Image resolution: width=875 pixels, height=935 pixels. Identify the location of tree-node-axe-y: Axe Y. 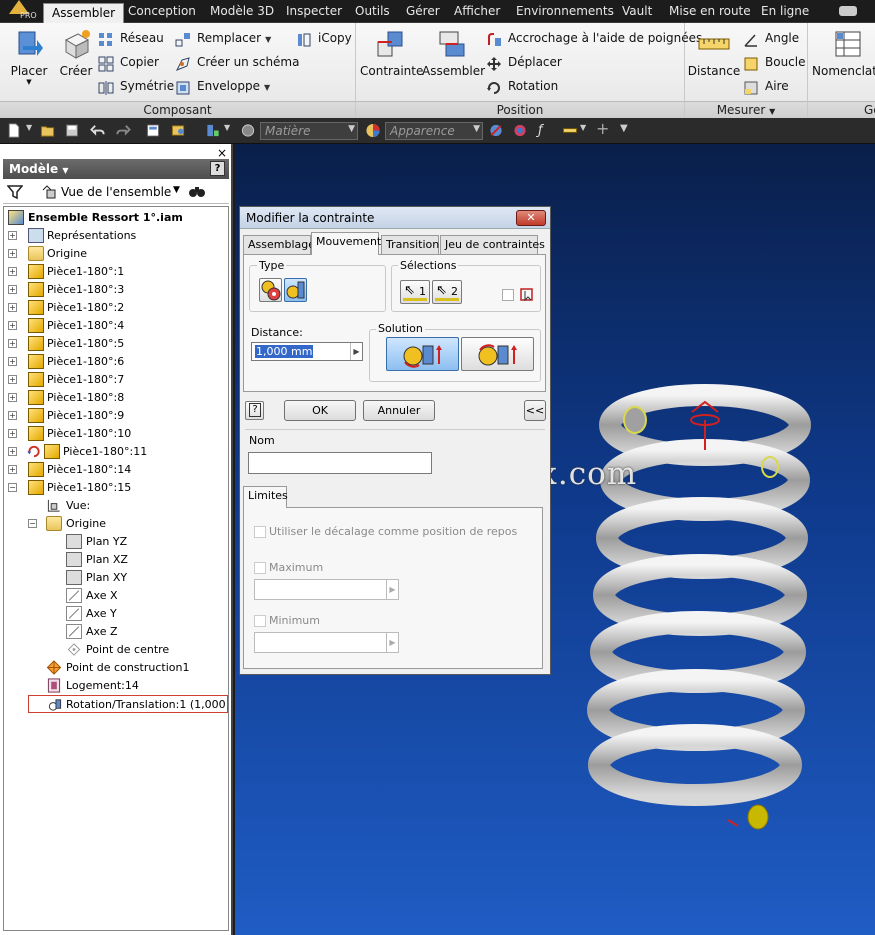
(138, 614).